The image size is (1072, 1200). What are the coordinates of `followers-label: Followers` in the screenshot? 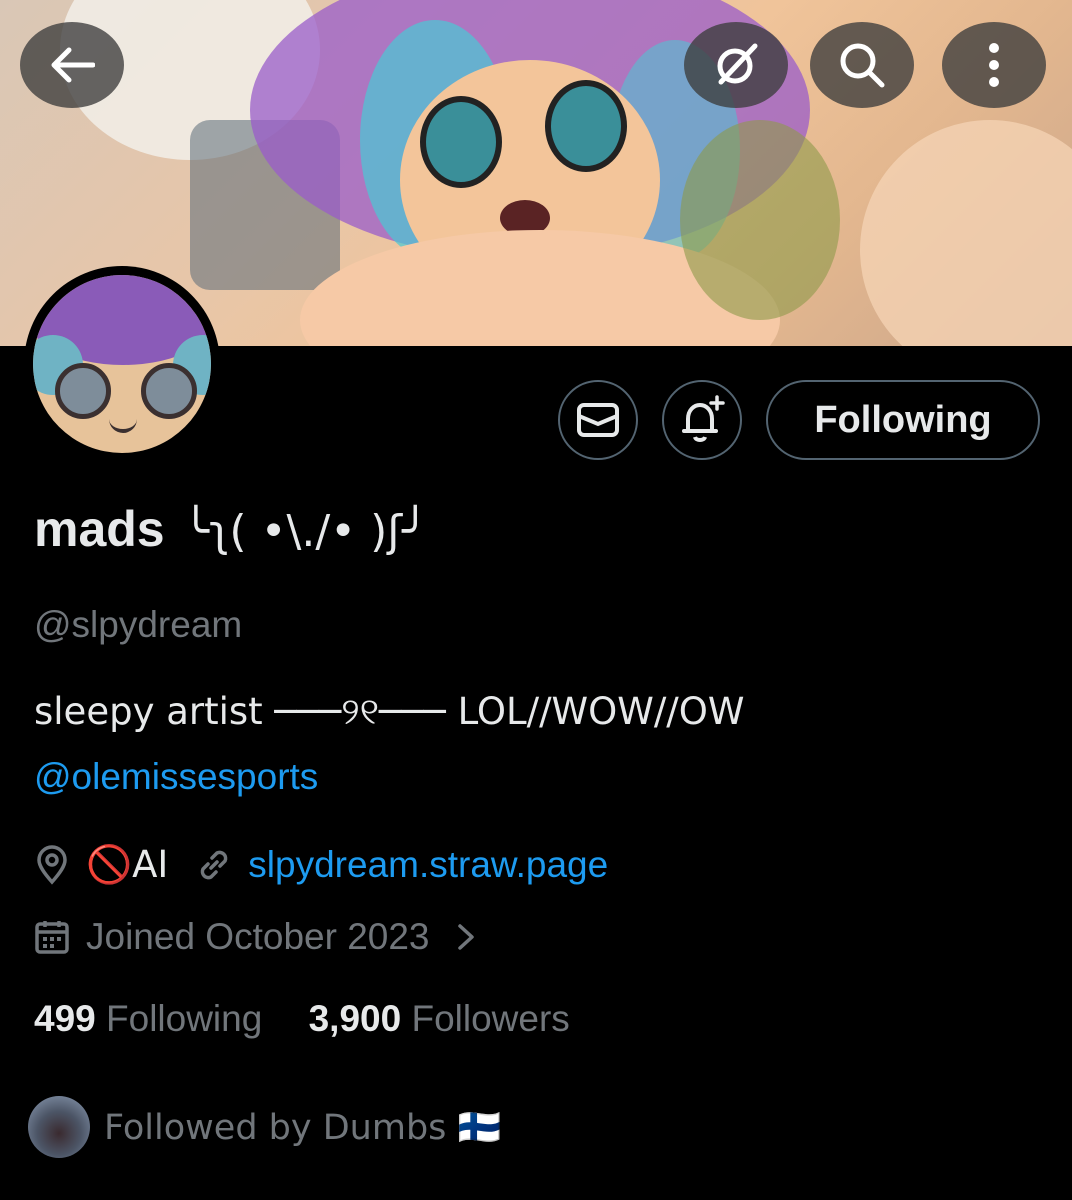 It's located at (490, 1018).